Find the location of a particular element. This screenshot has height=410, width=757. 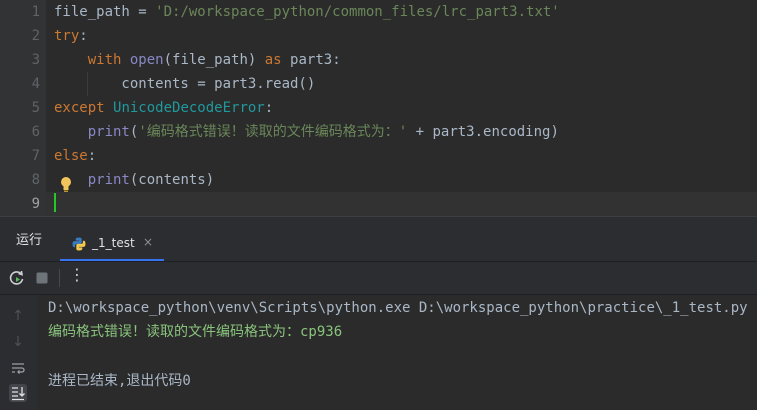

code-token: else is located at coordinates (71, 156).